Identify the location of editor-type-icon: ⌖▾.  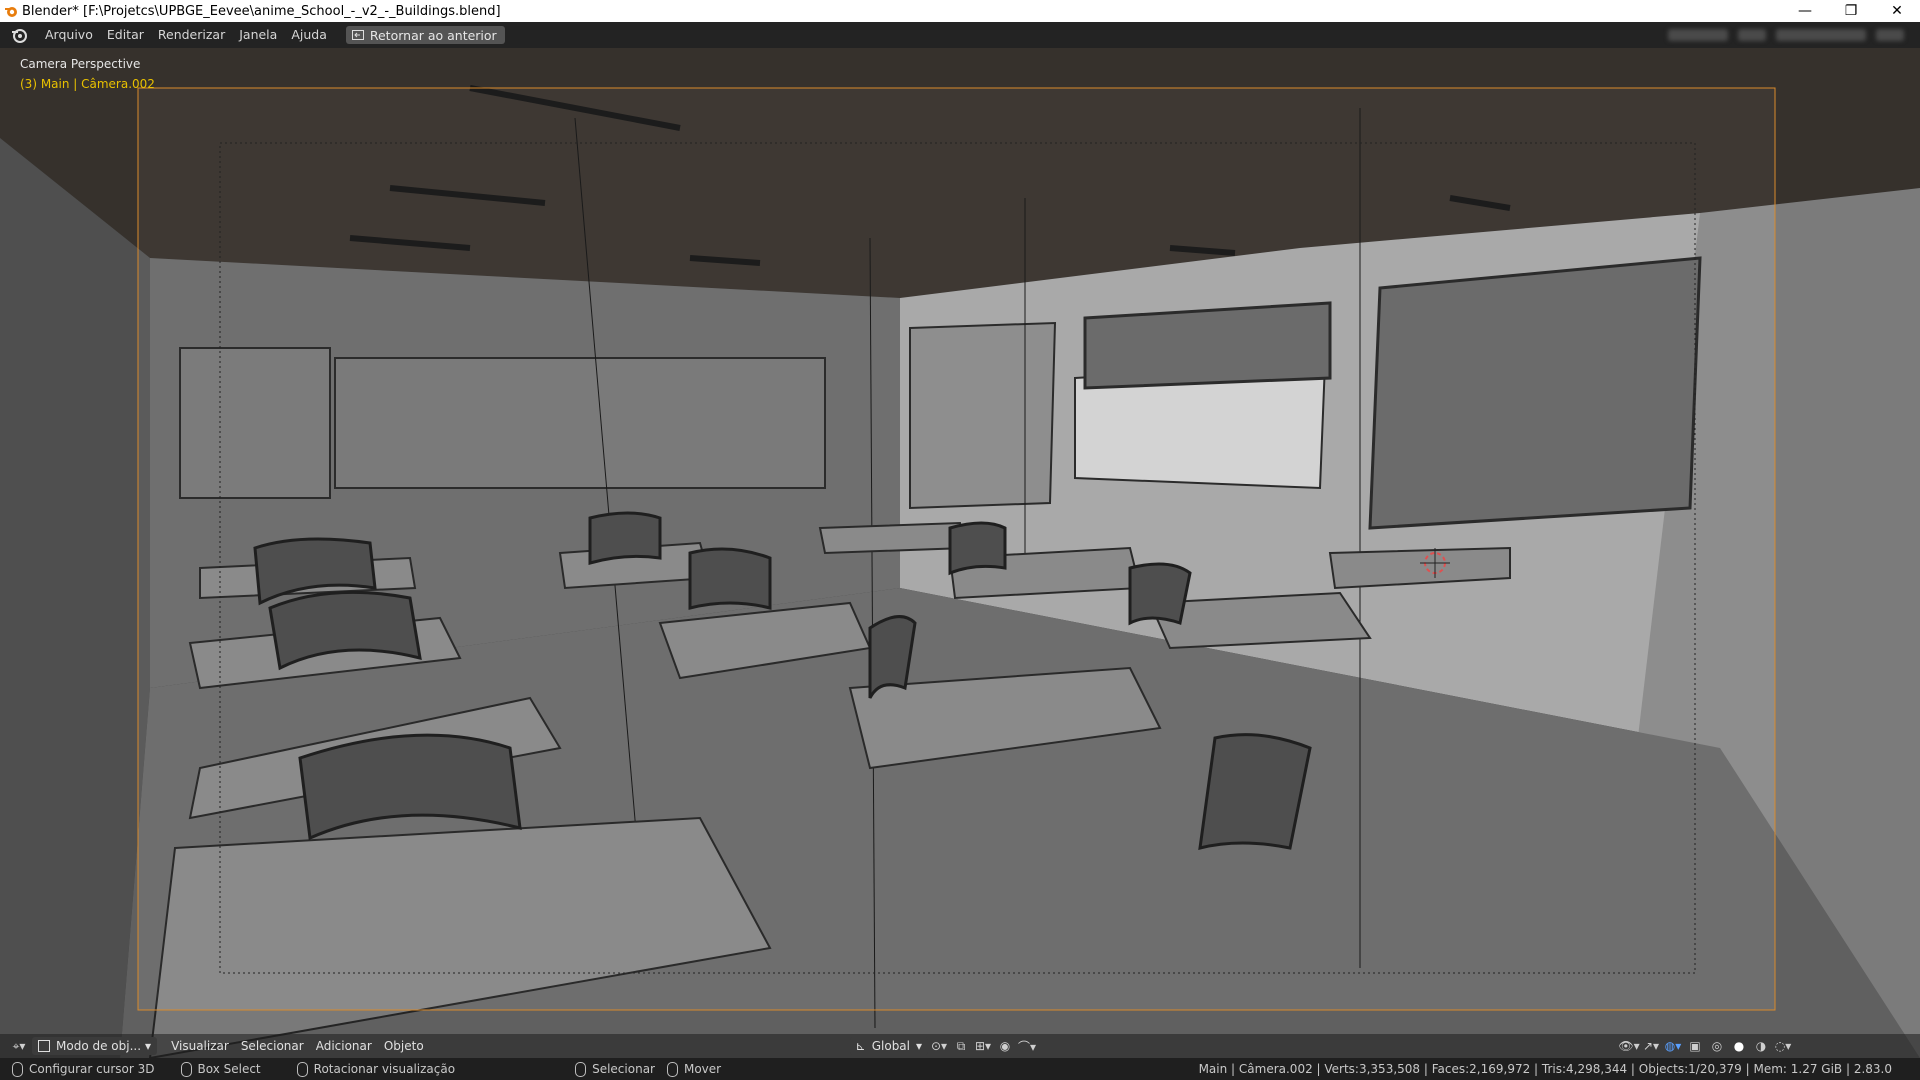
(19, 1046).